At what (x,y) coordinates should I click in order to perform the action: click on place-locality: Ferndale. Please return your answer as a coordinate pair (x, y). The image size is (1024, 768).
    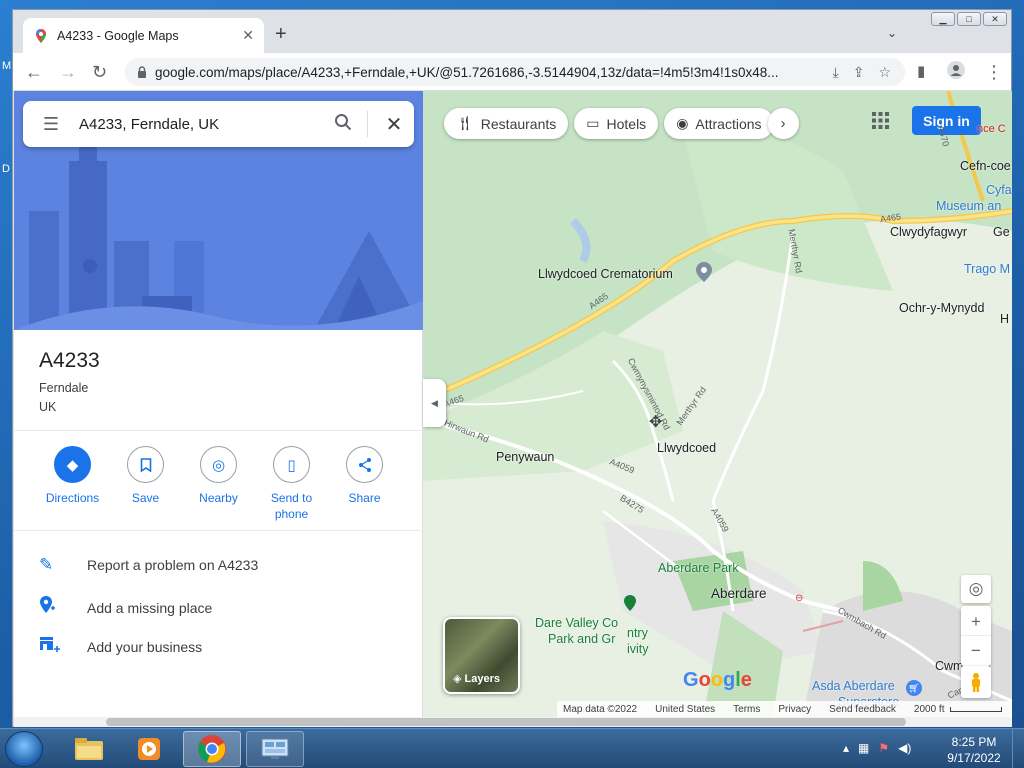
    Looking at the image, I should click on (64, 388).